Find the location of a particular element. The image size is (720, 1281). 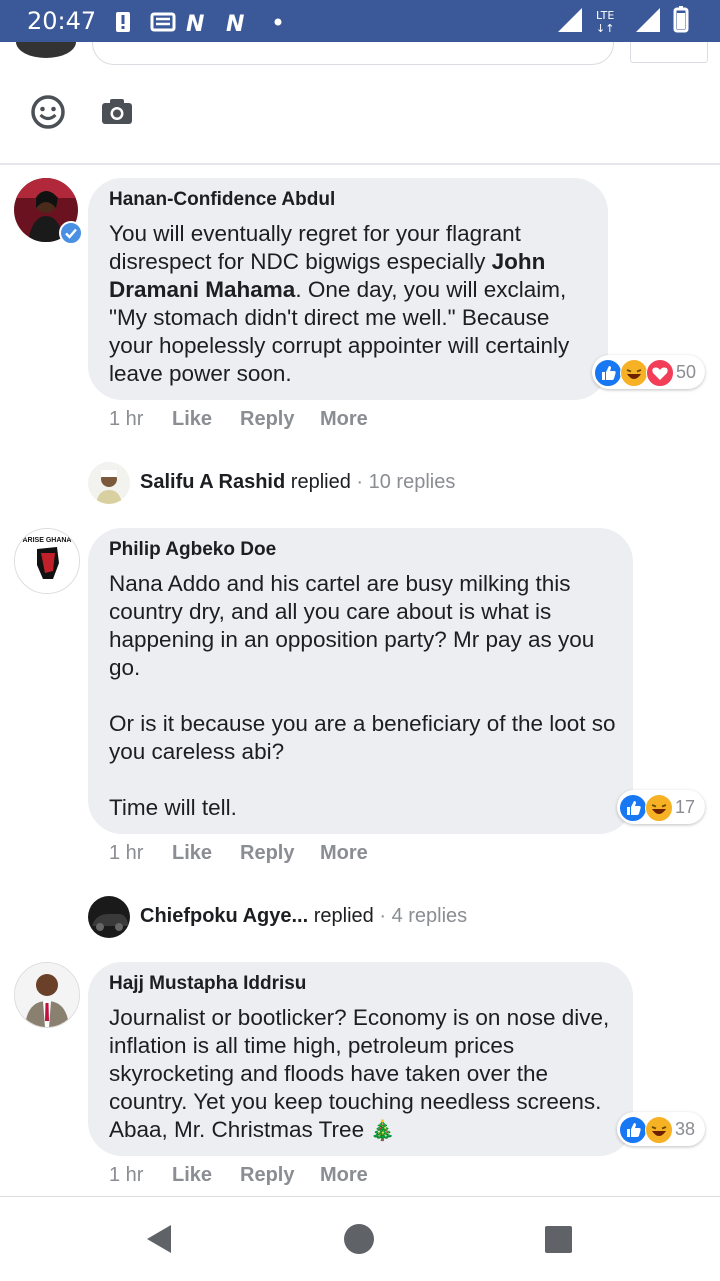

comment-author: Hajj Mustapha Iddrisu is located at coordinates (207, 984).